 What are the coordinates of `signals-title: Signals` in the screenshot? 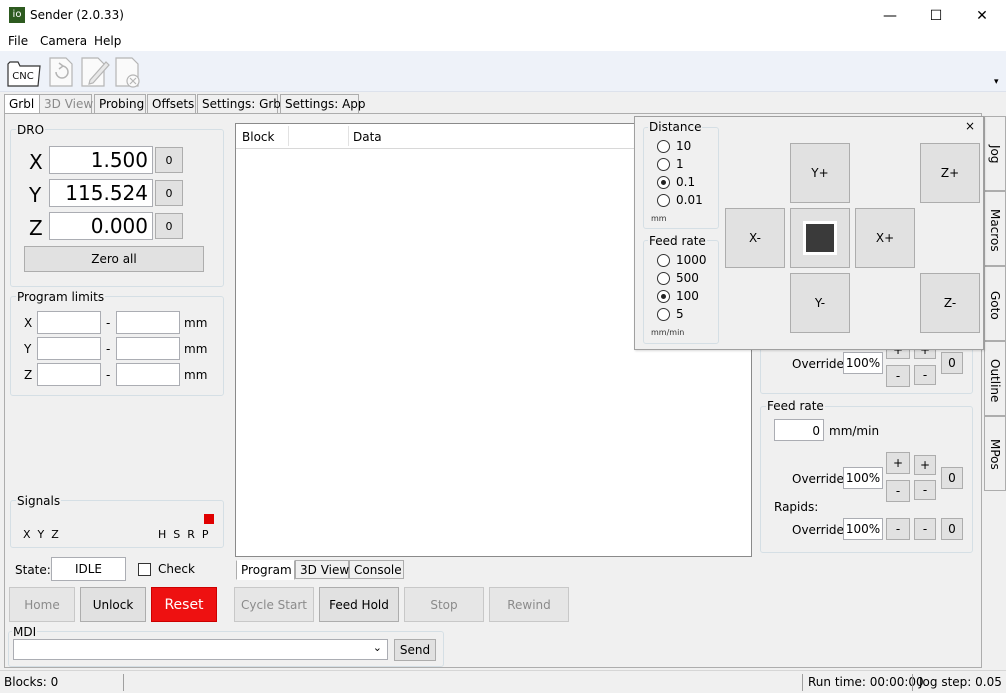 It's located at (39, 501).